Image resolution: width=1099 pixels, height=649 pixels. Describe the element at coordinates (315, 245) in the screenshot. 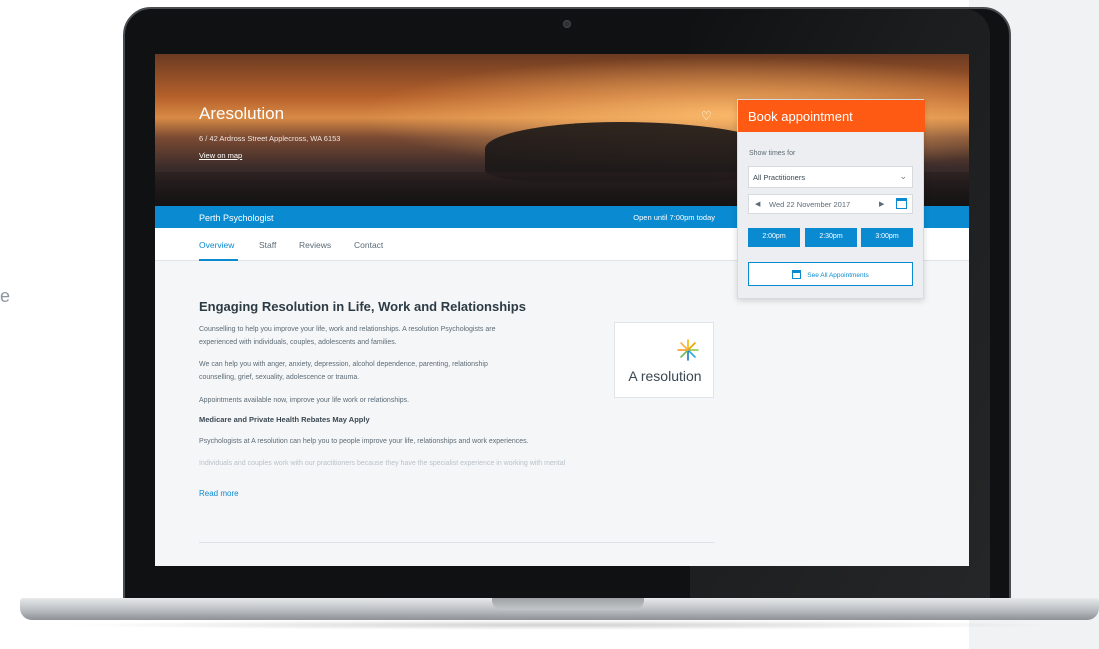

I see `tab-reviews: Reviews` at that location.